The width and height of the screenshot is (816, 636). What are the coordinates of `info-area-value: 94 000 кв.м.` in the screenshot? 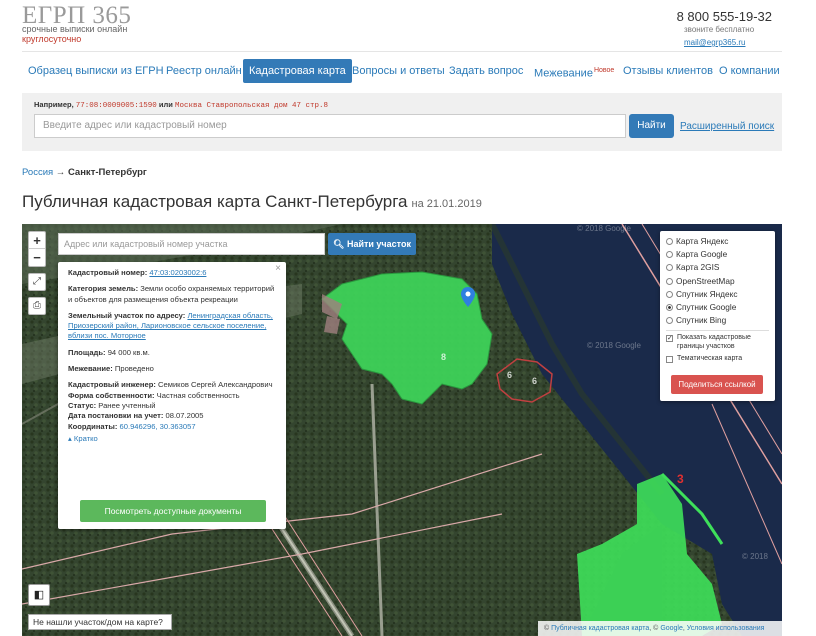 It's located at (128, 352).